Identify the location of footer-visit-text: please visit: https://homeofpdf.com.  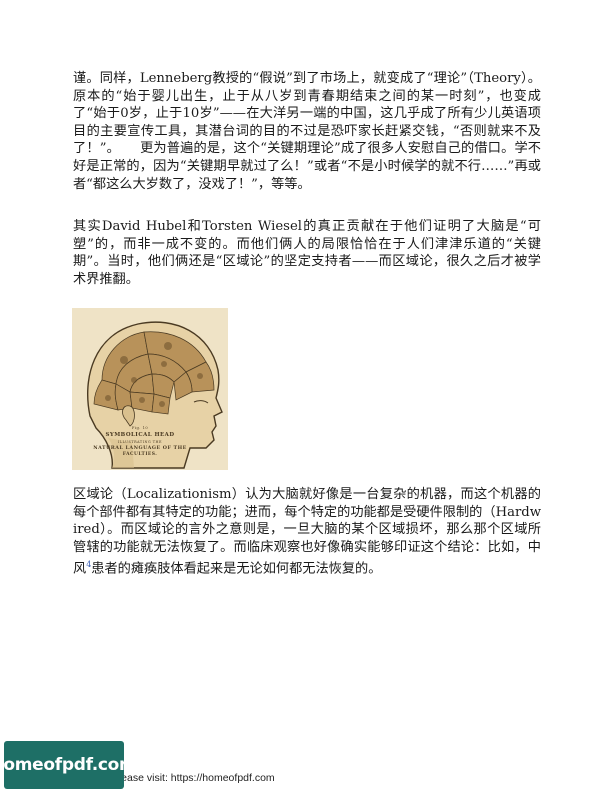
(194, 778).